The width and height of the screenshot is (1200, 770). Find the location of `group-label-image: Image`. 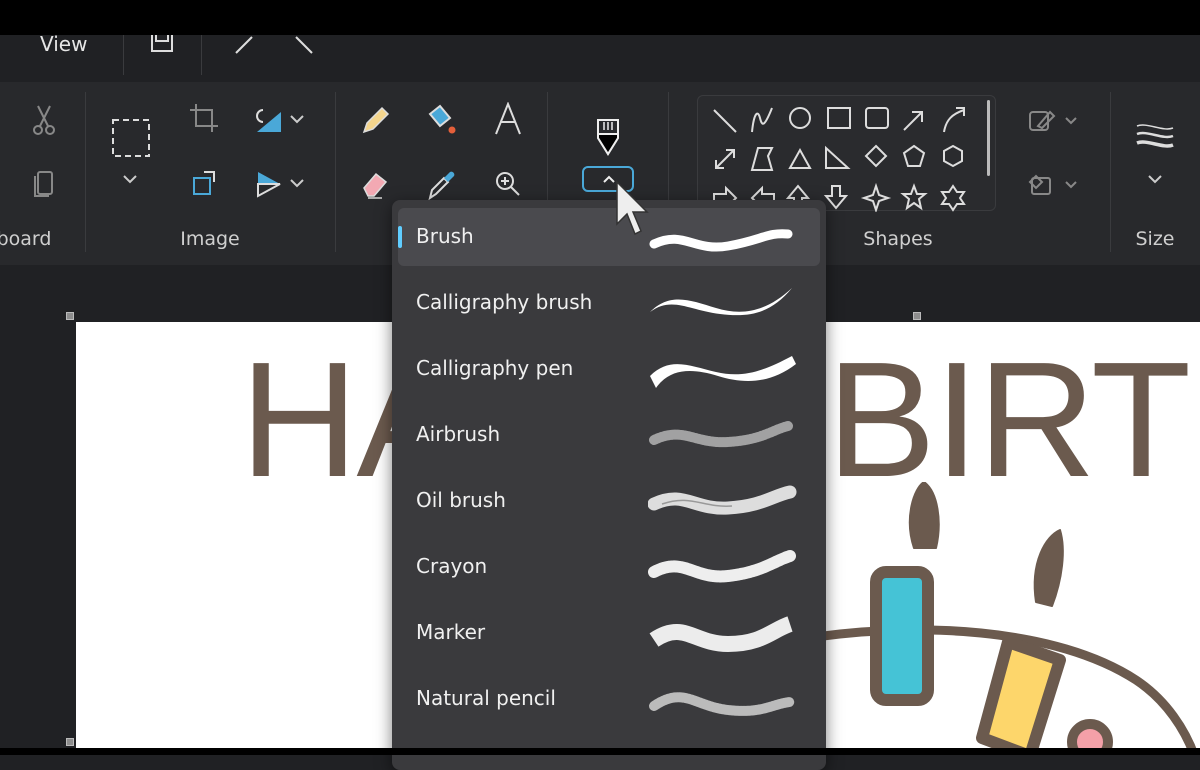

group-label-image: Image is located at coordinates (210, 239).